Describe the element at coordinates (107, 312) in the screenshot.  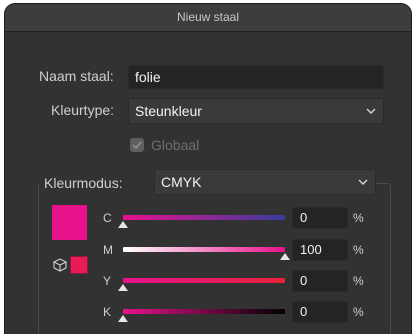
I see `channel-label-k: K` at that location.